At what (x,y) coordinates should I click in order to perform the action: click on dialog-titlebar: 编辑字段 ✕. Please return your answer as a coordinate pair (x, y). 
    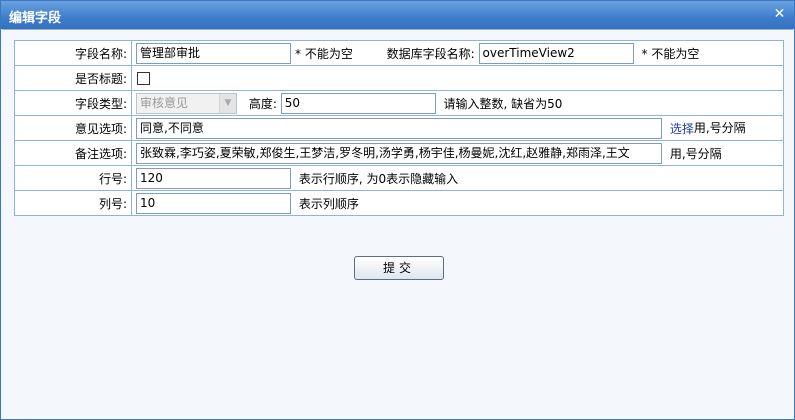
    Looking at the image, I should click on (397, 15).